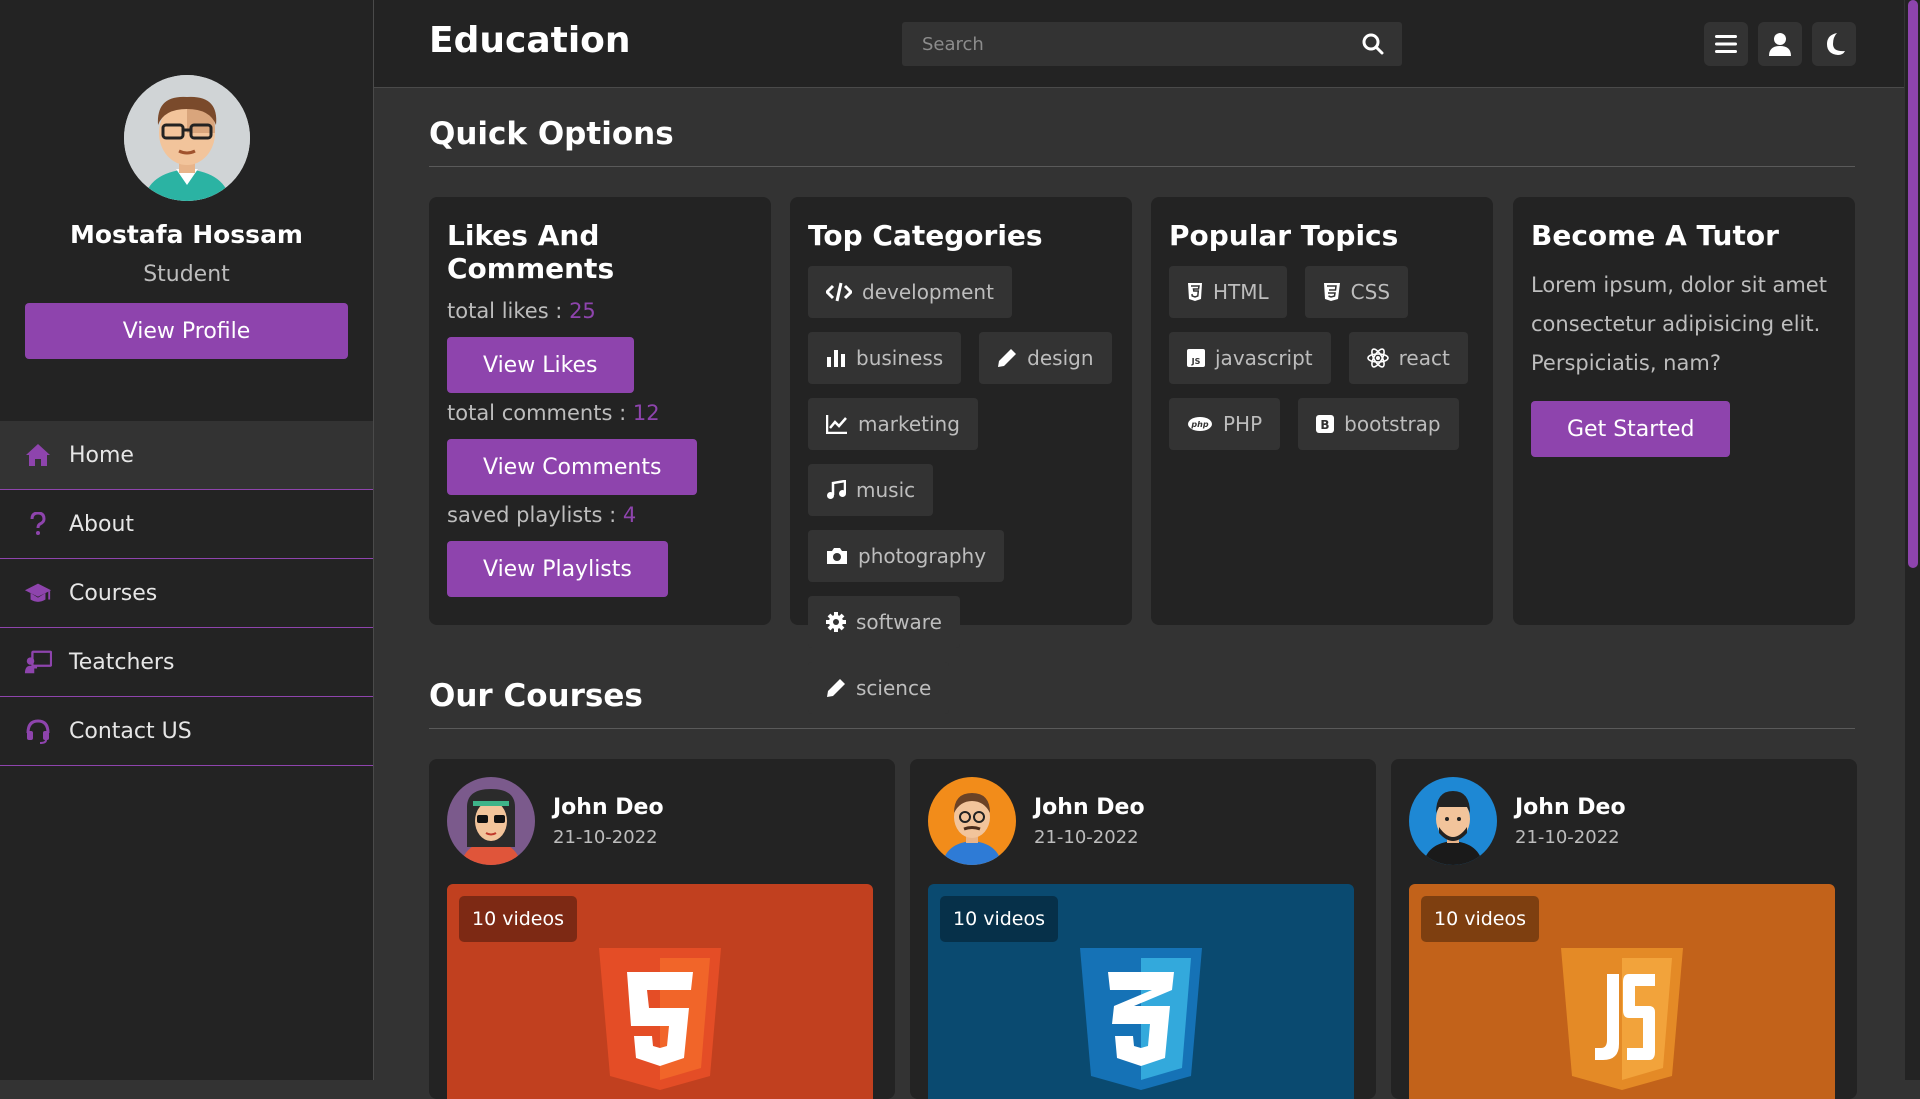 The width and height of the screenshot is (1920, 1099). I want to click on profile-role: Student, so click(186, 274).